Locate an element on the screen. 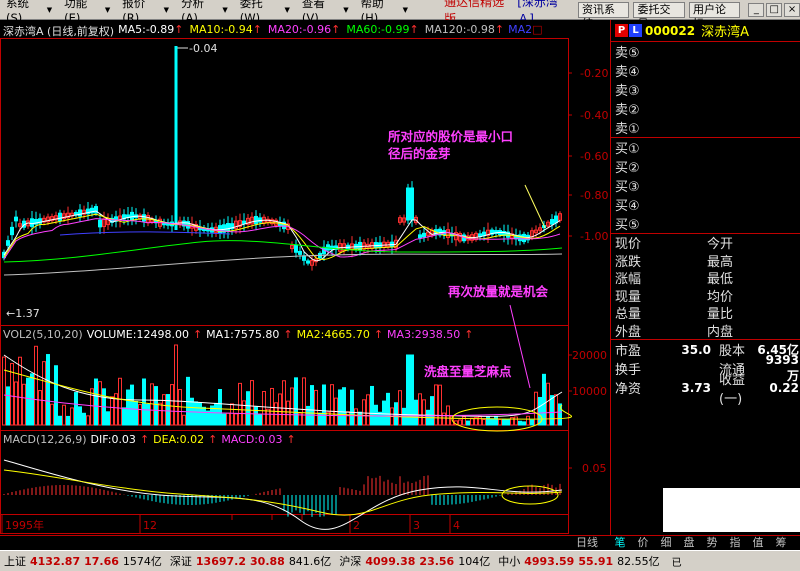 Image resolution: width=800 pixels, height=571 pixels. maximize-button: □ is located at coordinates (774, 9).